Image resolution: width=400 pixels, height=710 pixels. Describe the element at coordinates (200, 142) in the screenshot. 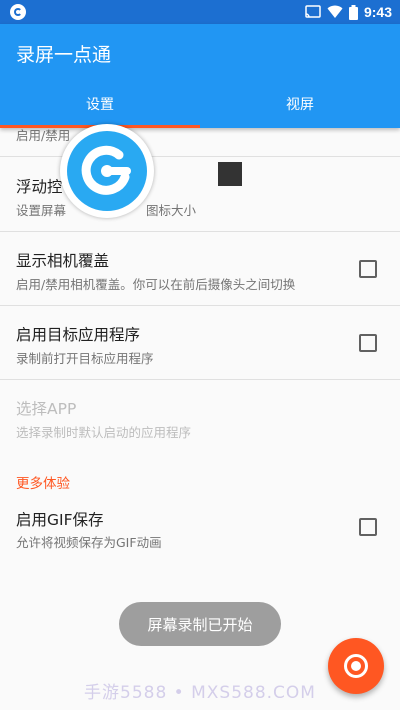

I see `pref-partial: 启用/禁用` at that location.